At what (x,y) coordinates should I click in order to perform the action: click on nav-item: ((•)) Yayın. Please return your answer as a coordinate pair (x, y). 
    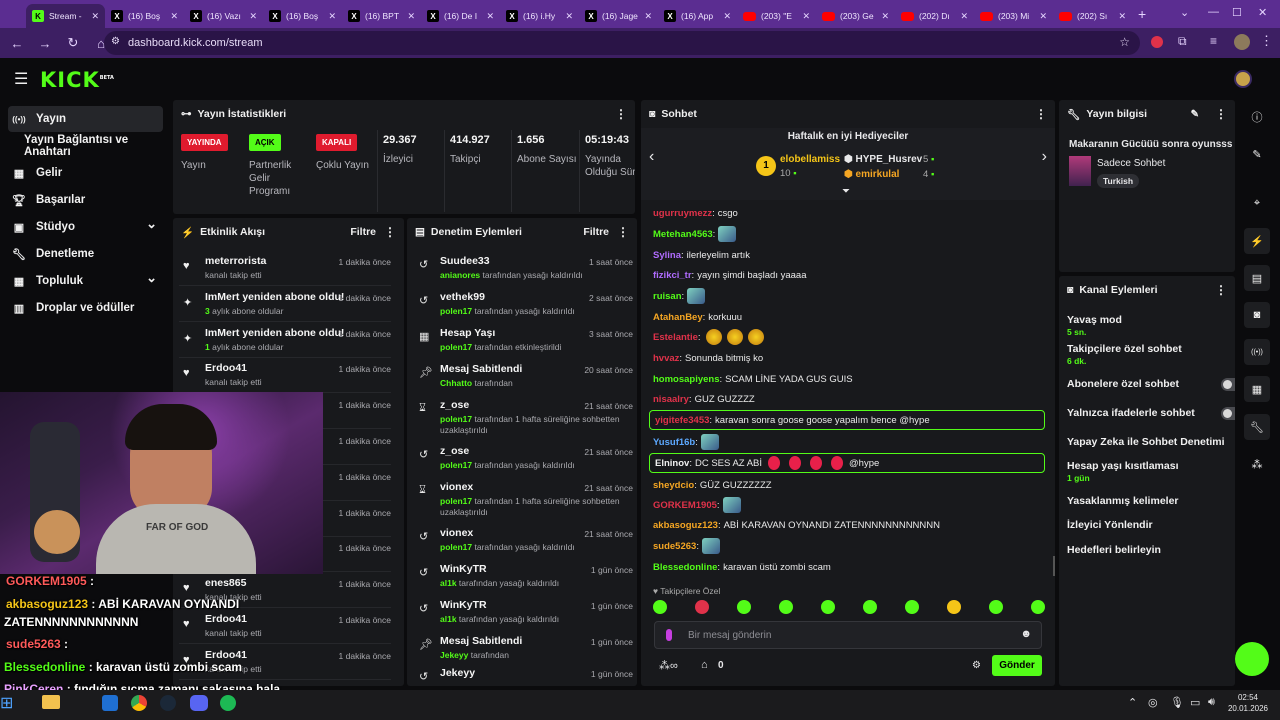
    Looking at the image, I should click on (85, 119).